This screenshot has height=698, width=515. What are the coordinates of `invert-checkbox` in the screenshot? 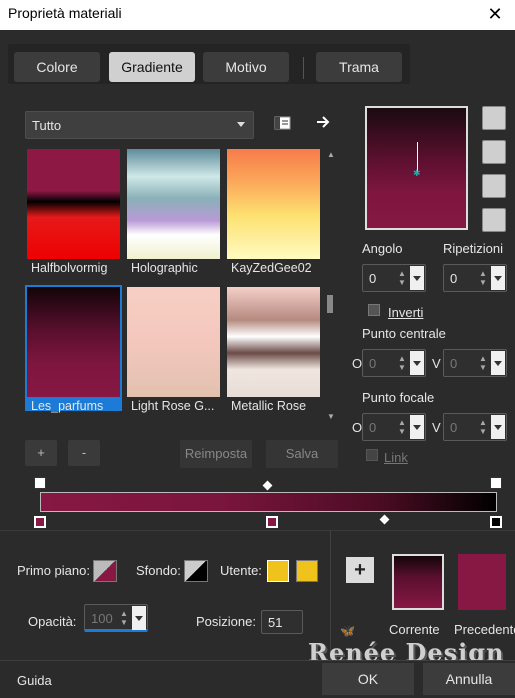 It's located at (374, 310).